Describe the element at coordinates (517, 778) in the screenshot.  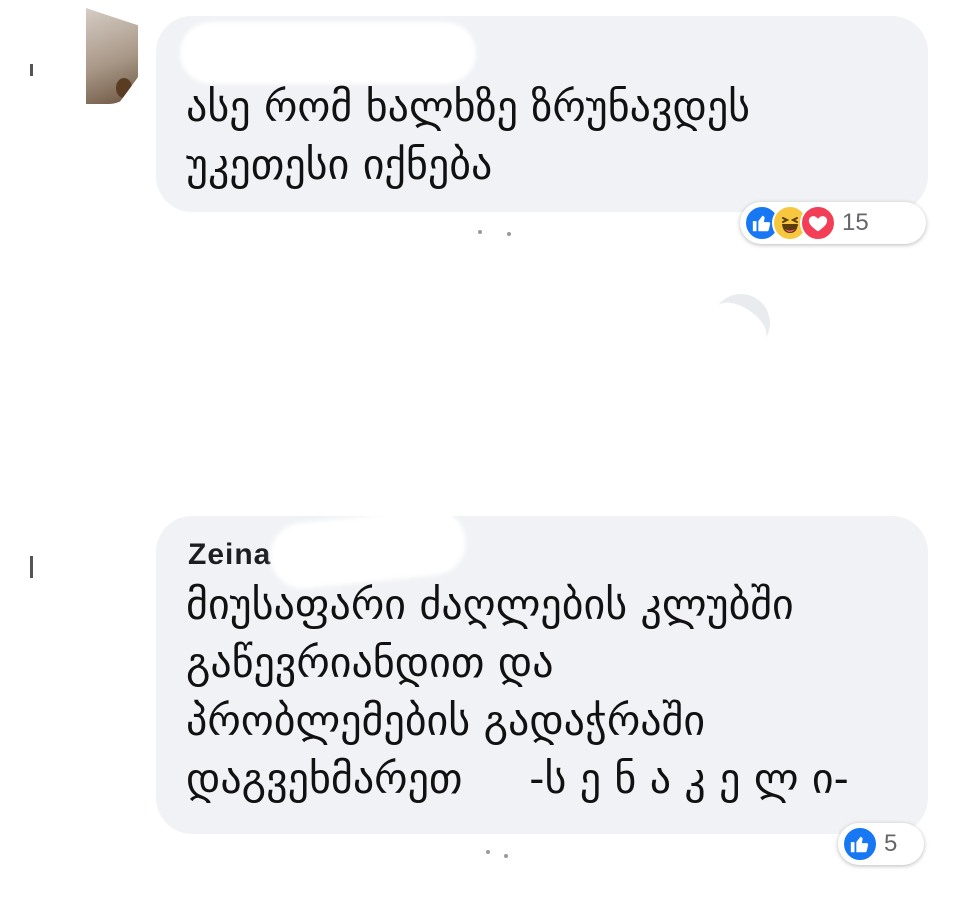
I see `comment-line: დაგვეხმარეთ -ს ე ნ ა კ ე ლ ი-` at that location.